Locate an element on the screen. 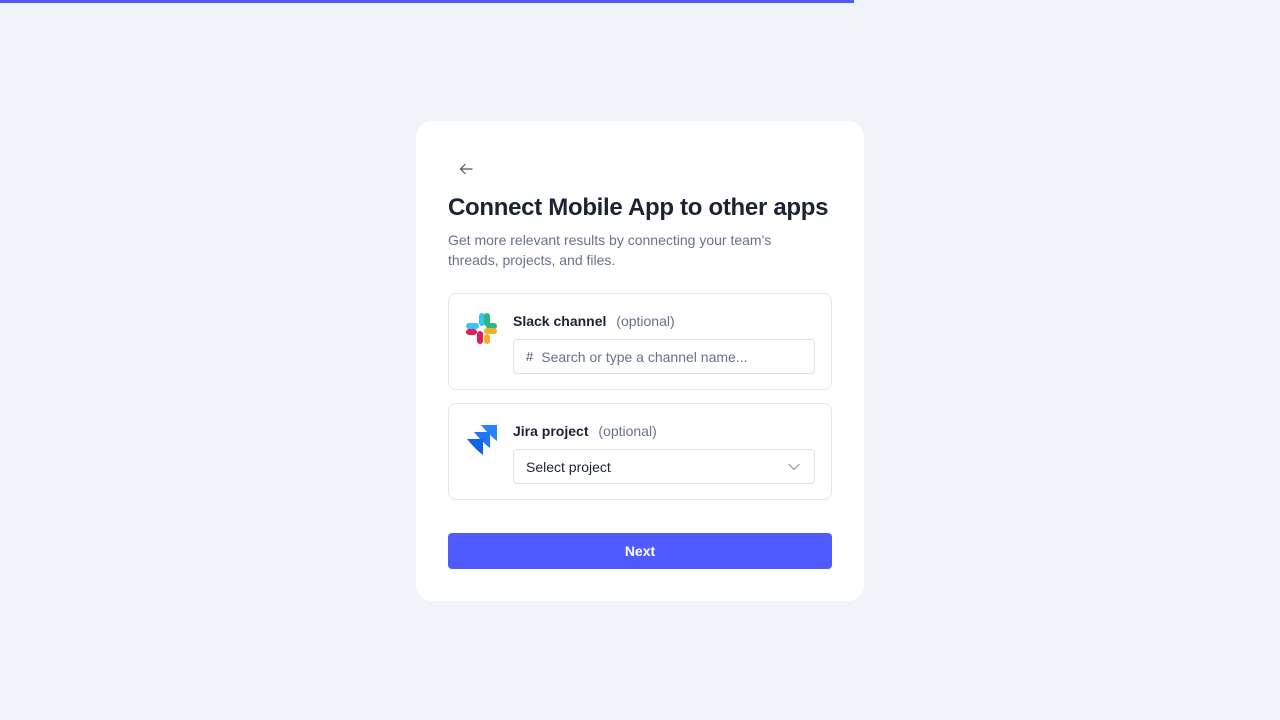  jira-optional-label: (optional) is located at coordinates (627, 431).